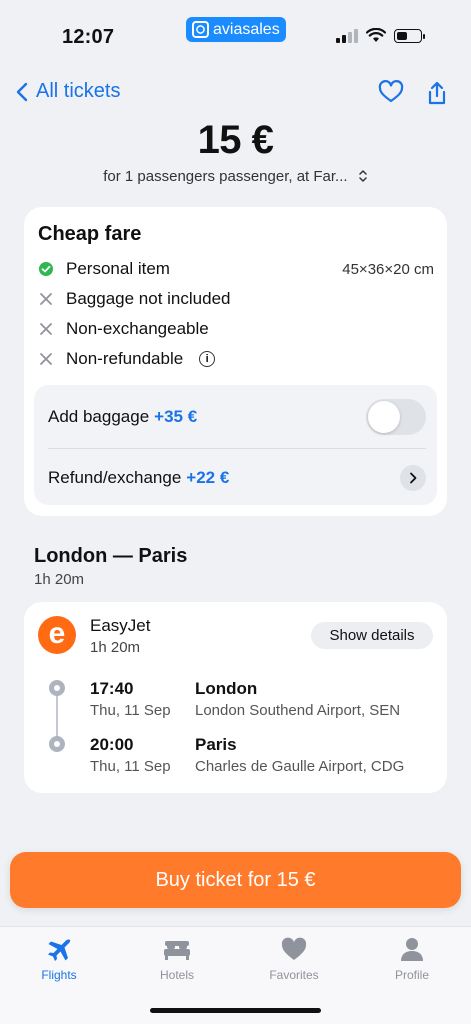  Describe the element at coordinates (208, 477) in the screenshot. I see `refund-exchange-price: +22 €` at that location.